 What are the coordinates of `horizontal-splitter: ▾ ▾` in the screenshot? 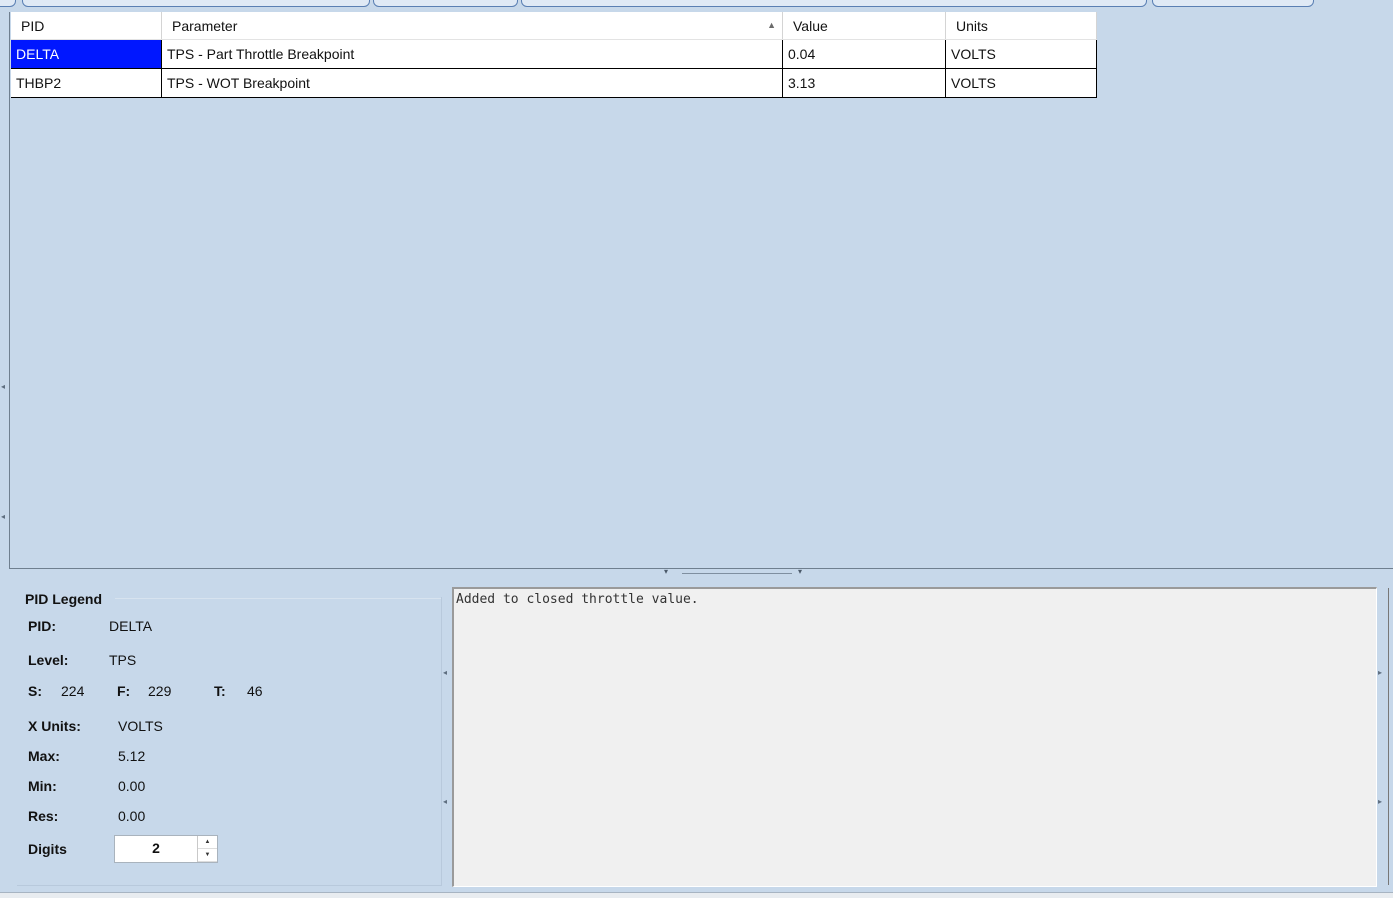 It's located at (737, 572).